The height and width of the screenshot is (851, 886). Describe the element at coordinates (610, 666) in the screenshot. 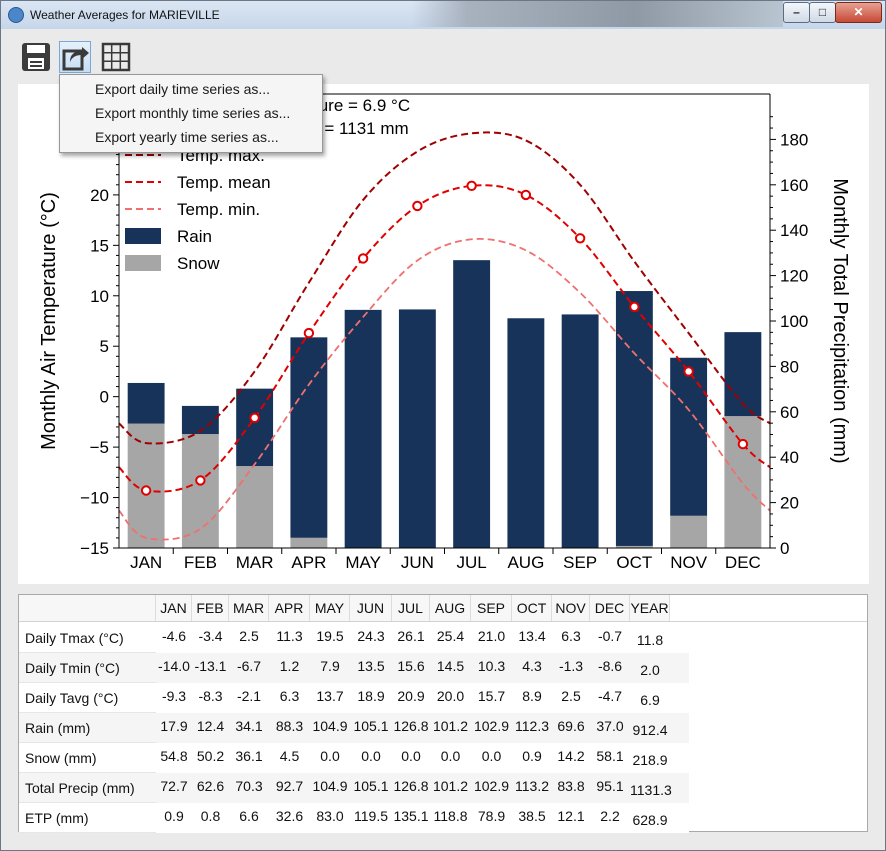

I see `table-cell: -8.6` at that location.